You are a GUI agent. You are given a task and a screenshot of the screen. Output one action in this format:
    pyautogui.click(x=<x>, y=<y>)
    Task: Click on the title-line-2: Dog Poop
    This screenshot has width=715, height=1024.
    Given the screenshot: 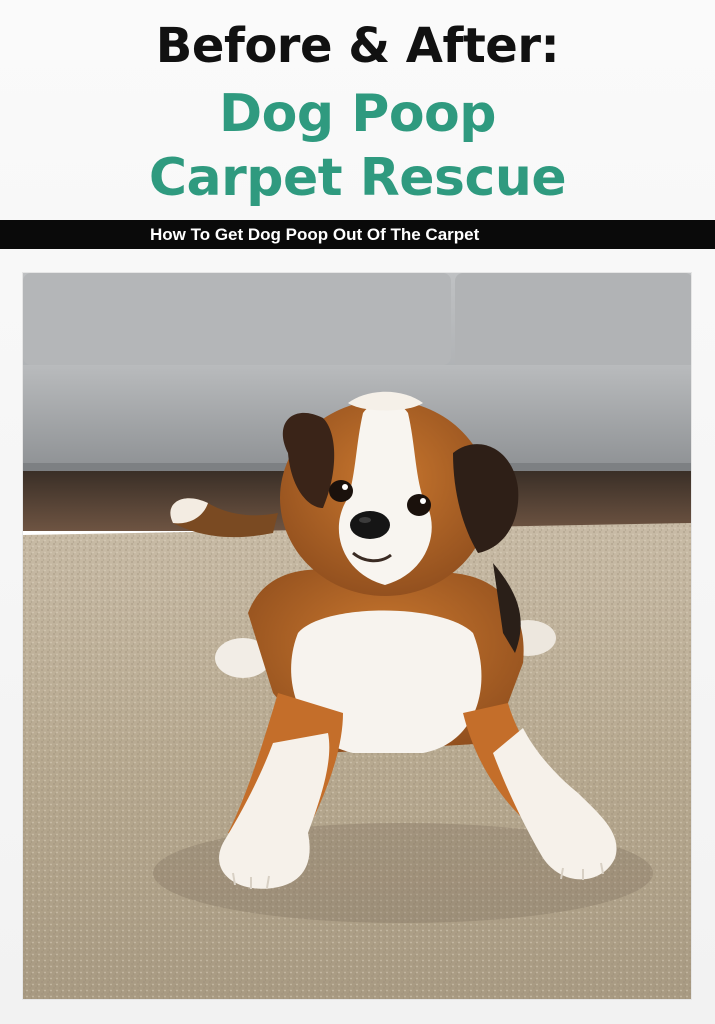 What is the action you would take?
    pyautogui.click(x=358, y=114)
    